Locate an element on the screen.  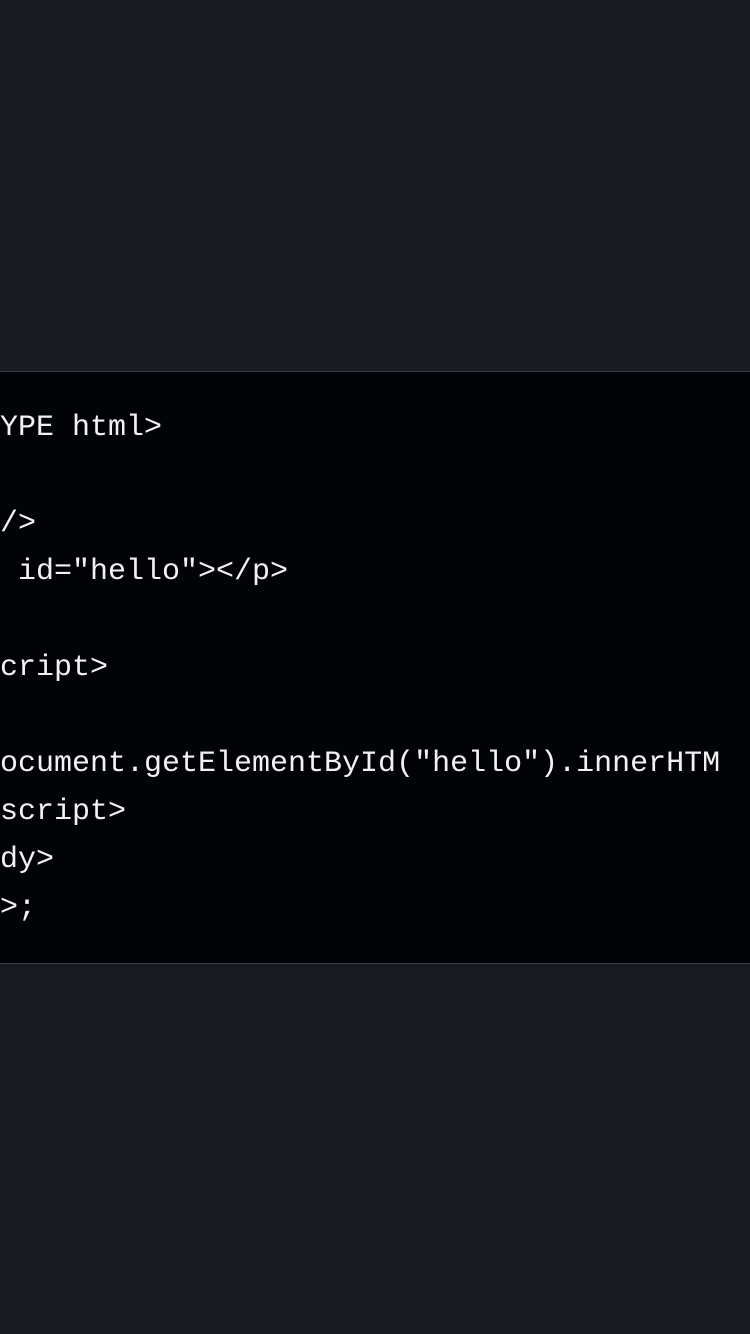
code-line-3: /> is located at coordinates (18, 524).